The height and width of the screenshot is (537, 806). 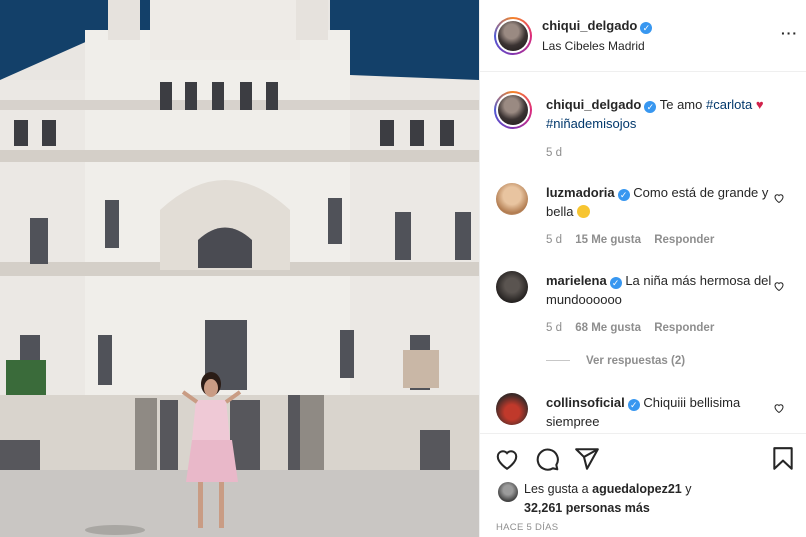 I want to click on post-timestamp: HACE 5 DÍAS, so click(x=527, y=527).